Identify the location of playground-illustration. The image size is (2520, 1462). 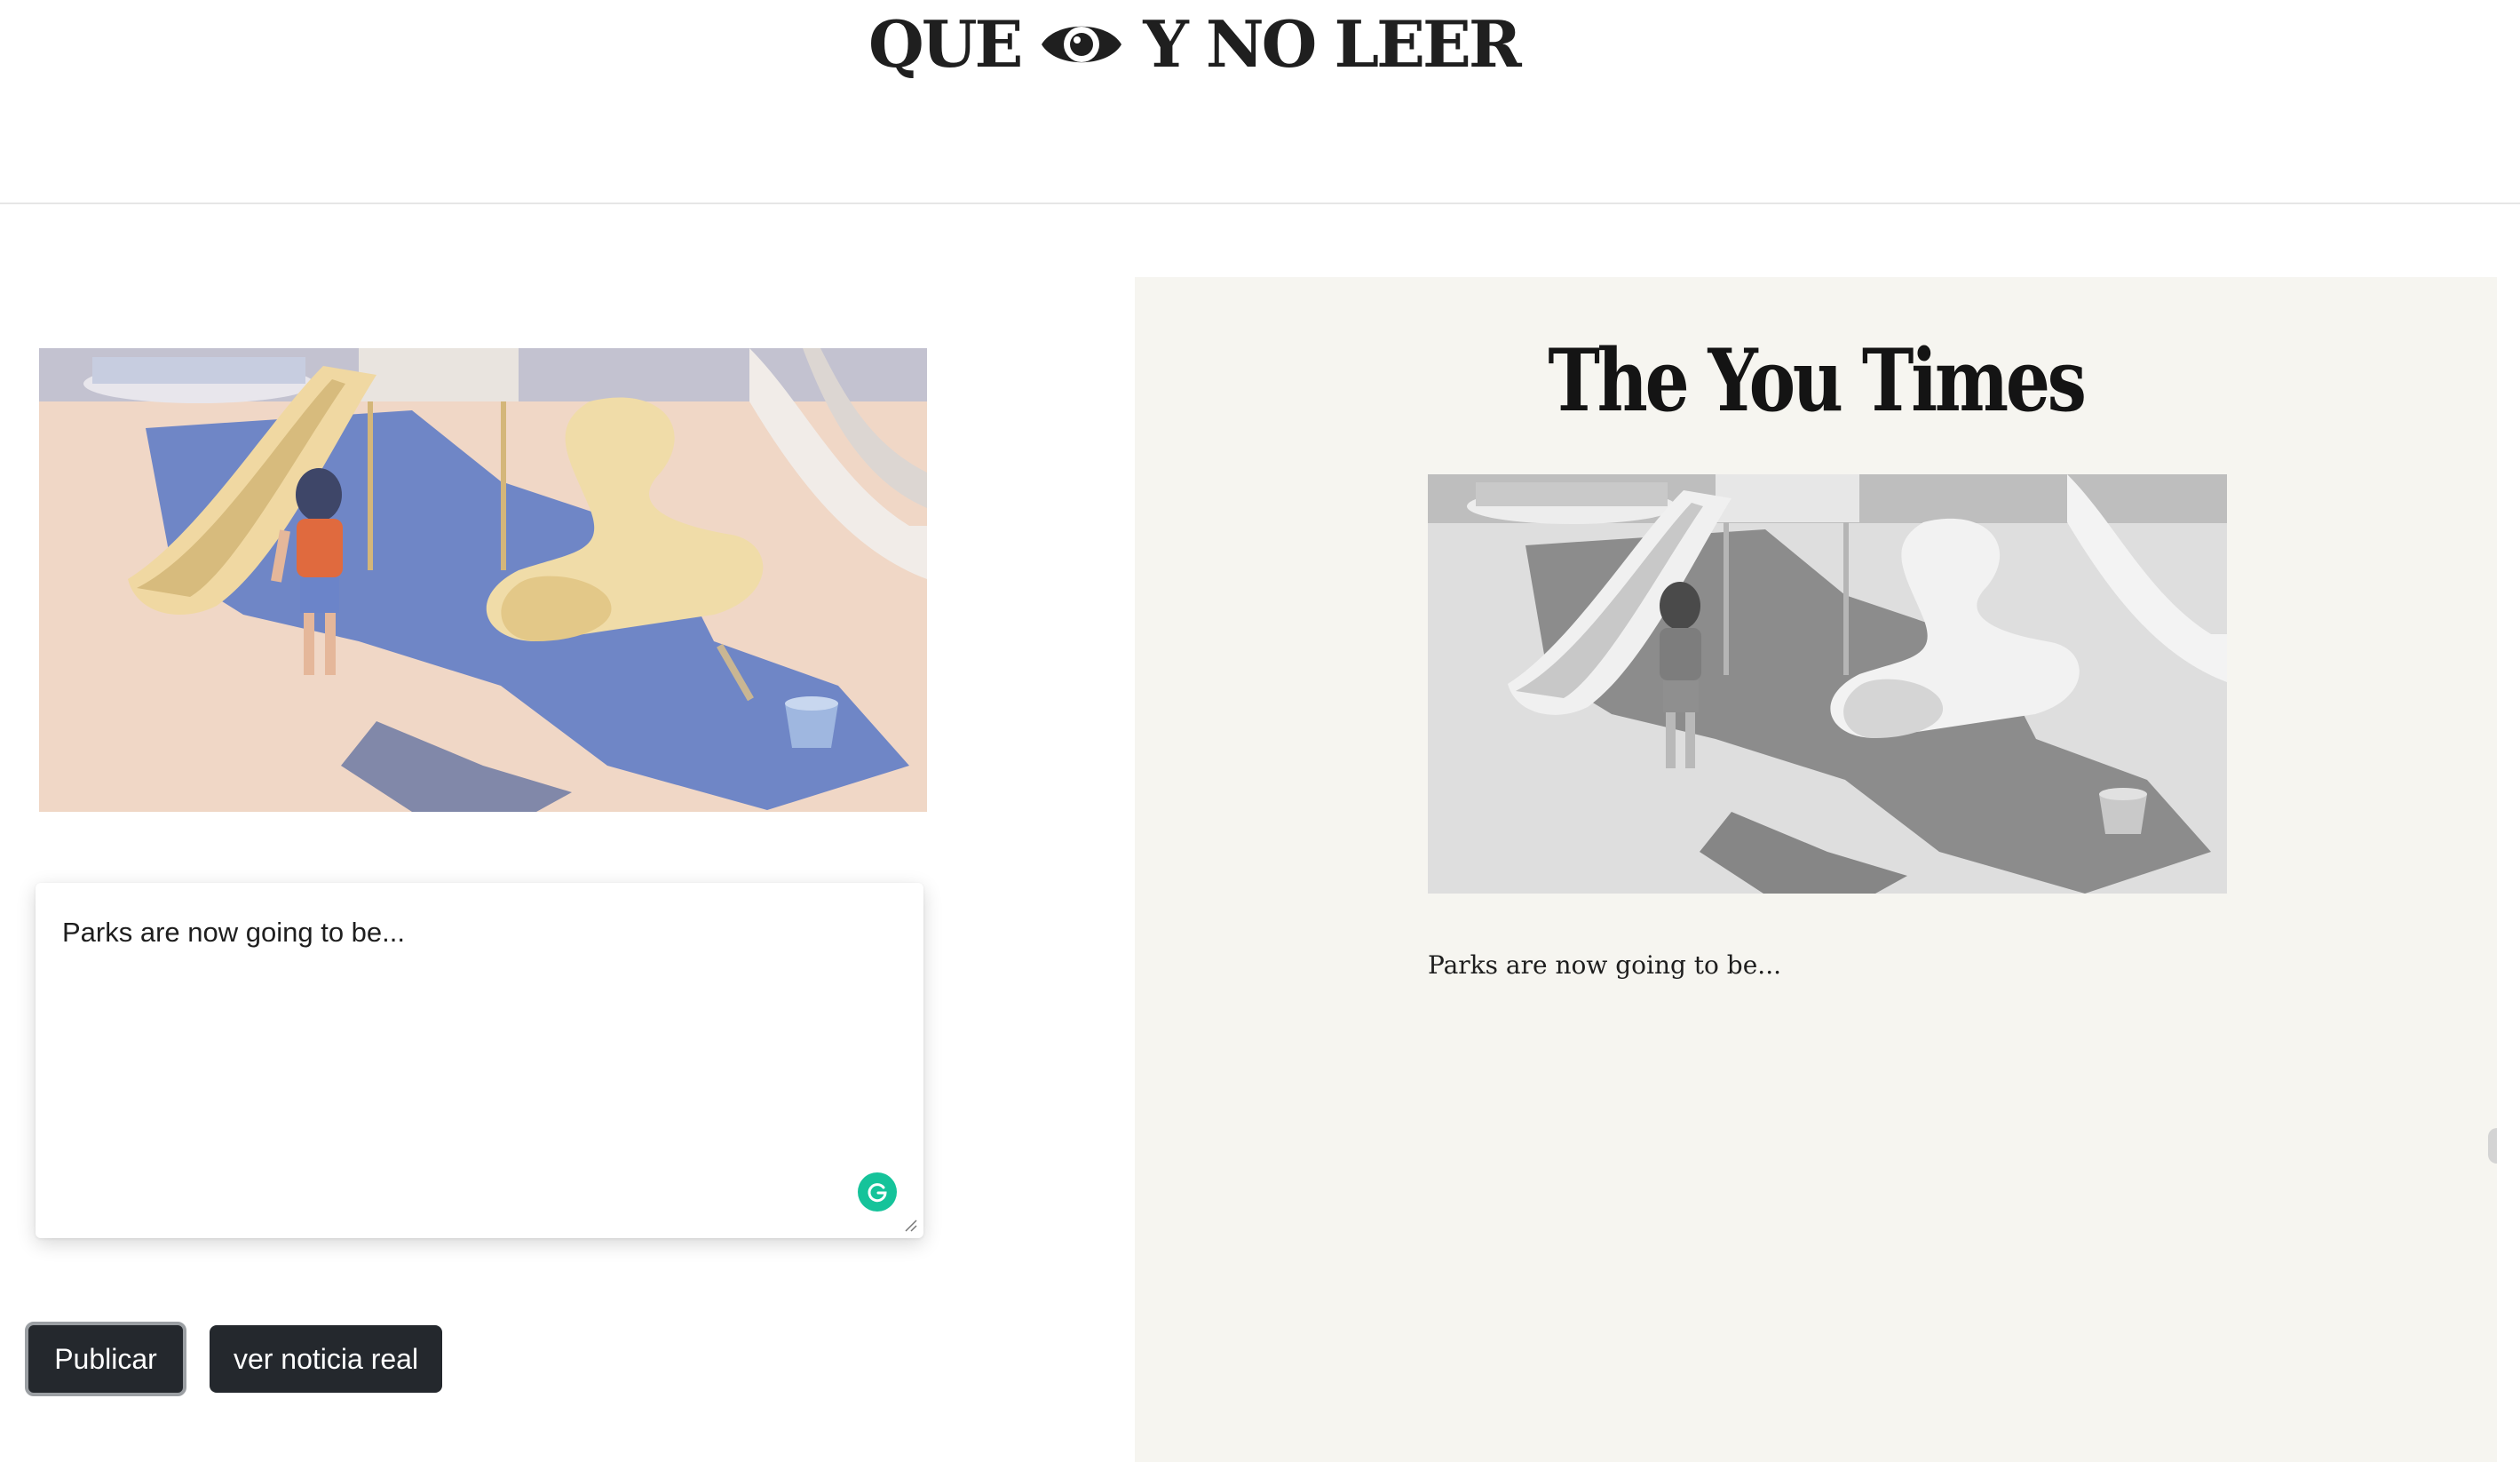
(483, 580).